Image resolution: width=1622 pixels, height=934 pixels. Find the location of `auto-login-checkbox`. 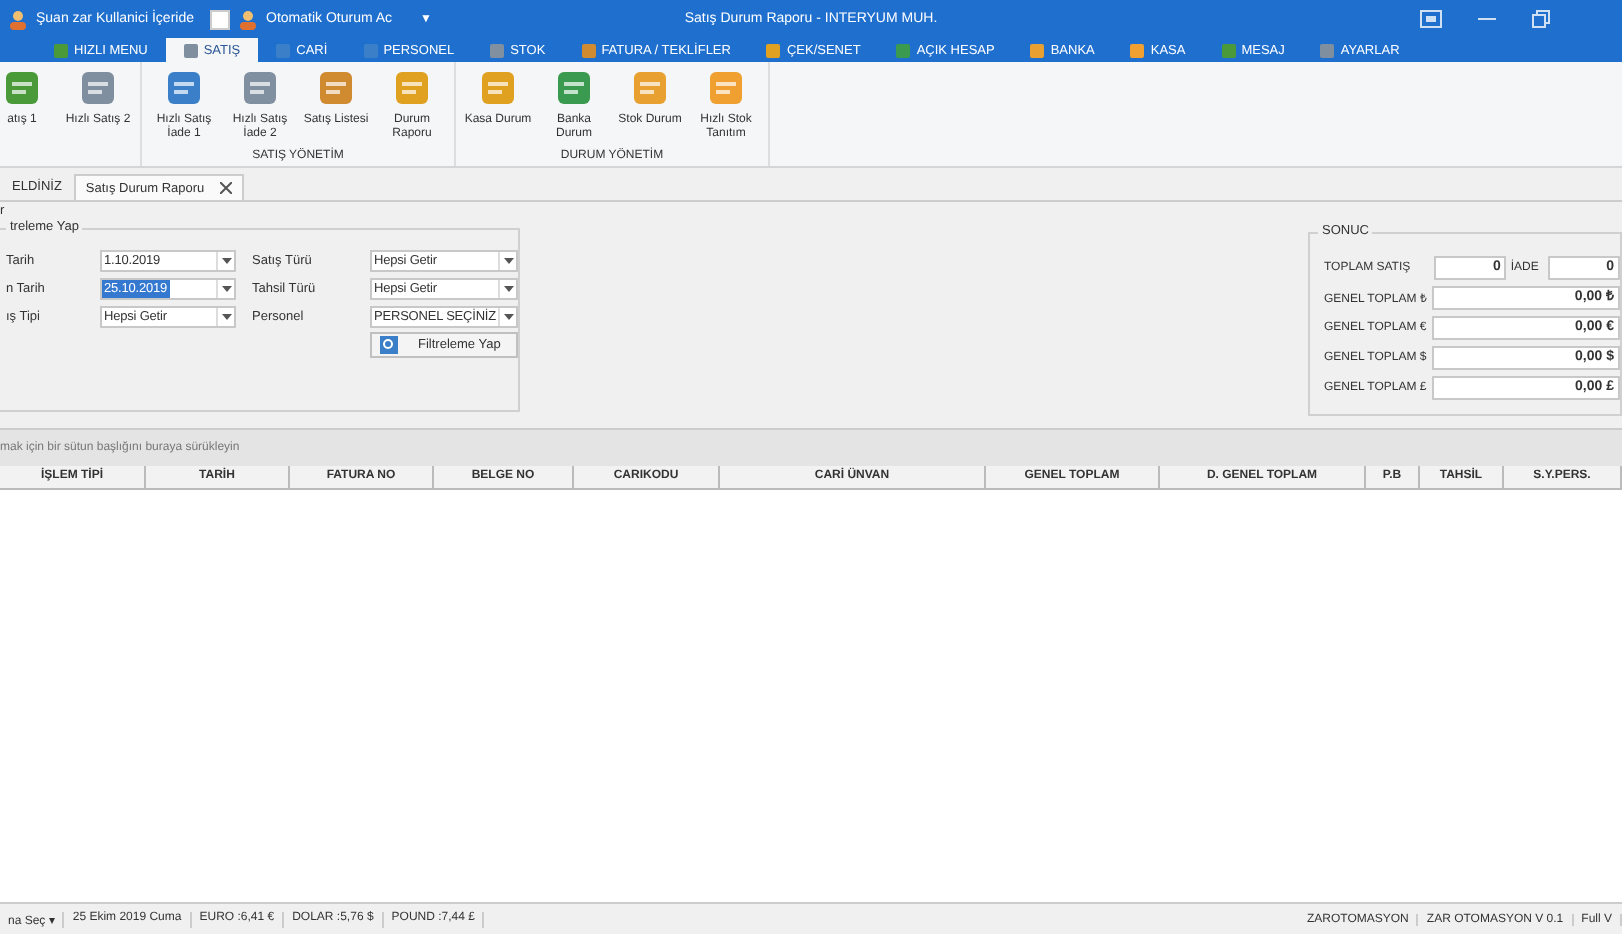

auto-login-checkbox is located at coordinates (220, 19).